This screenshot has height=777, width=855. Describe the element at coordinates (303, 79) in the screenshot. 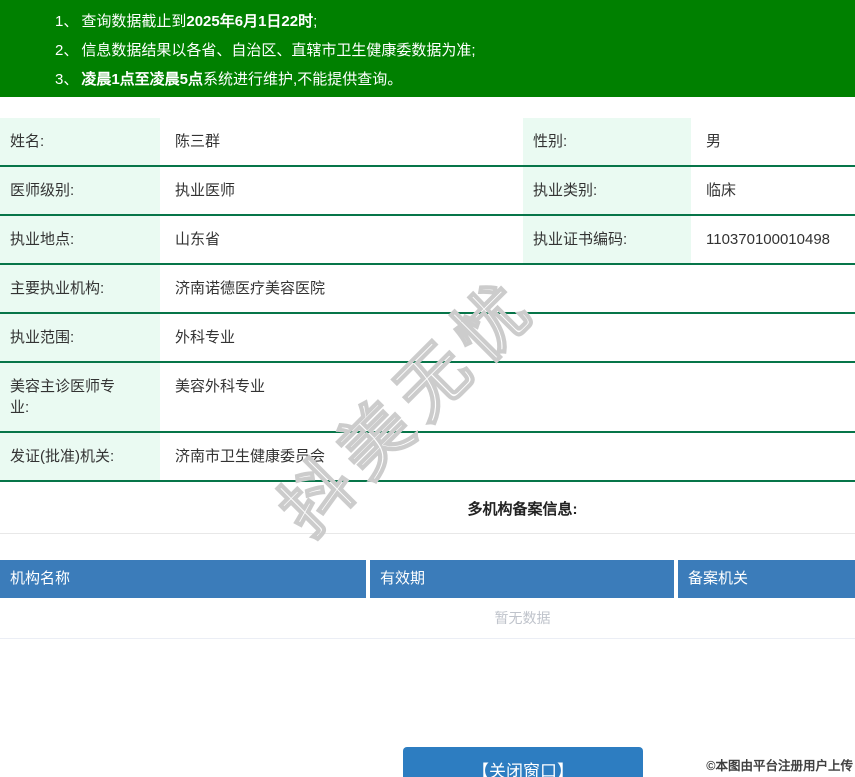

I see `notice-text: 系统进行维护,不能提供查询。` at that location.